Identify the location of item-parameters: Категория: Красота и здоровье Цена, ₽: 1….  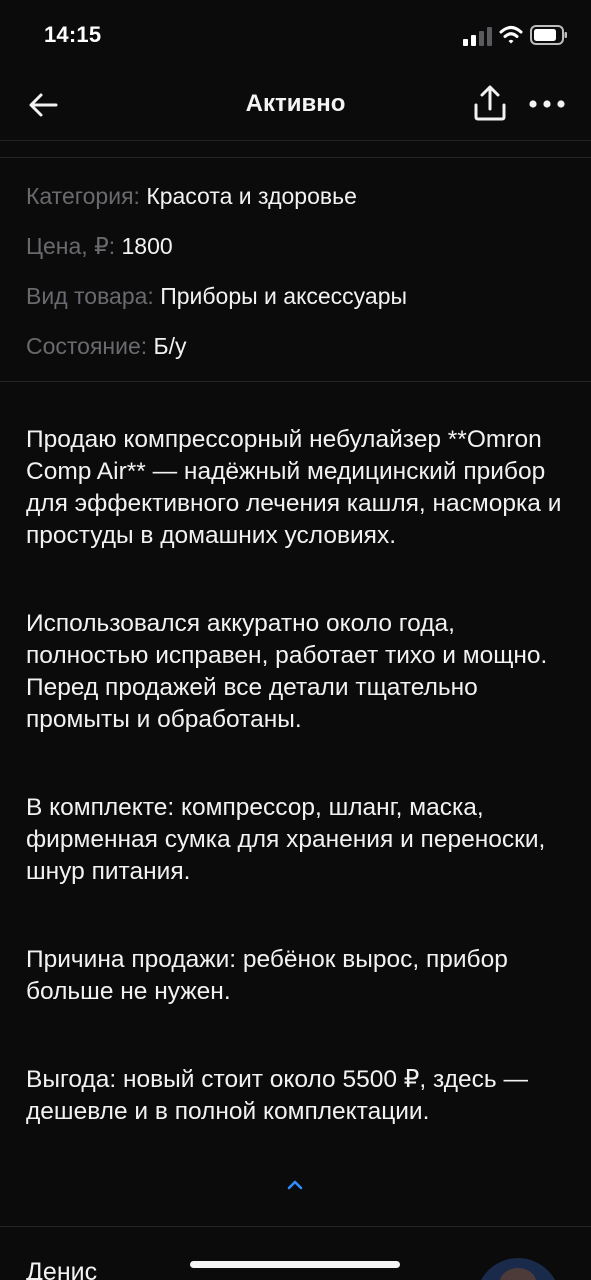
(296, 276).